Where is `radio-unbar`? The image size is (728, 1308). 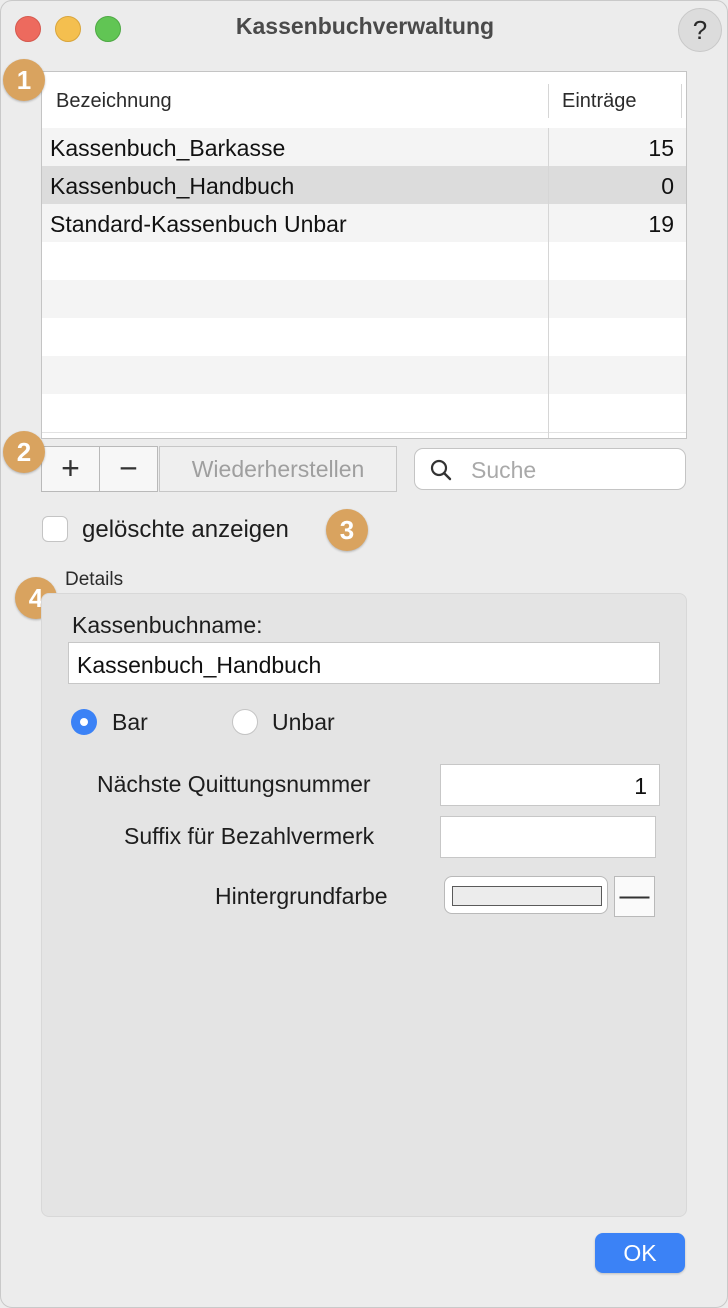
radio-unbar is located at coordinates (245, 722).